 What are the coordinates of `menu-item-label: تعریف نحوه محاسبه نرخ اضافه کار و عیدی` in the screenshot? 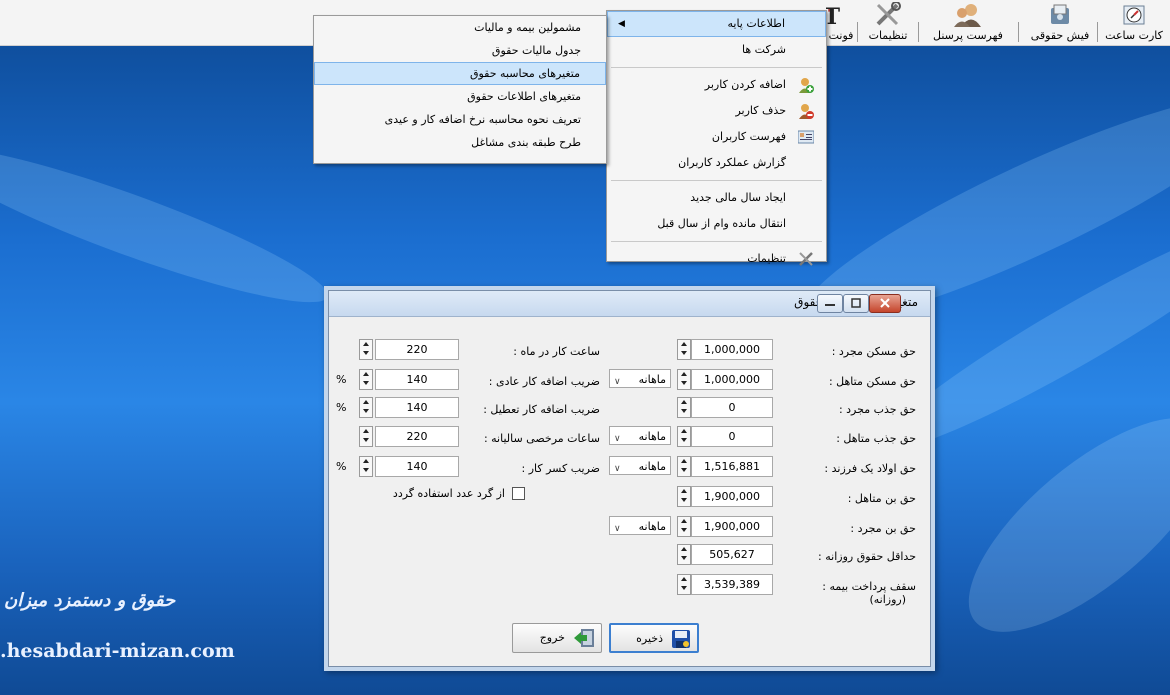 It's located at (482, 119).